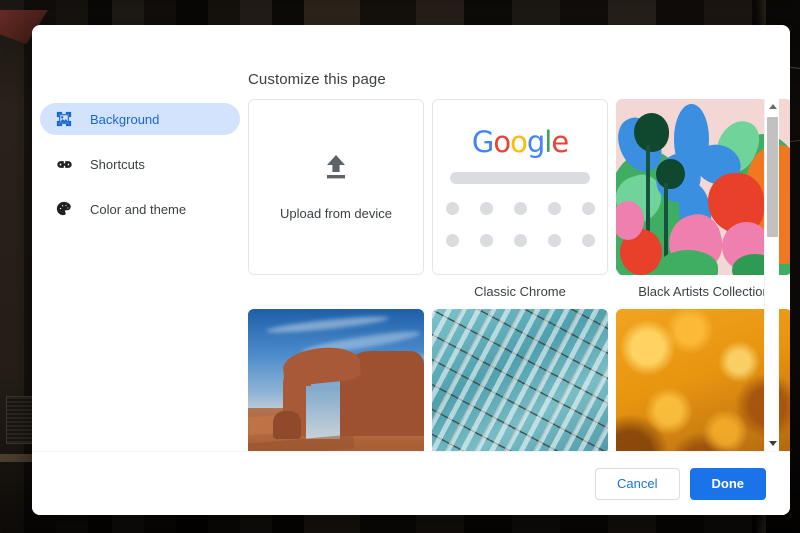 The width and height of the screenshot is (800, 533). Describe the element at coordinates (535, 142) in the screenshot. I see `google-logo-letter: g` at that location.